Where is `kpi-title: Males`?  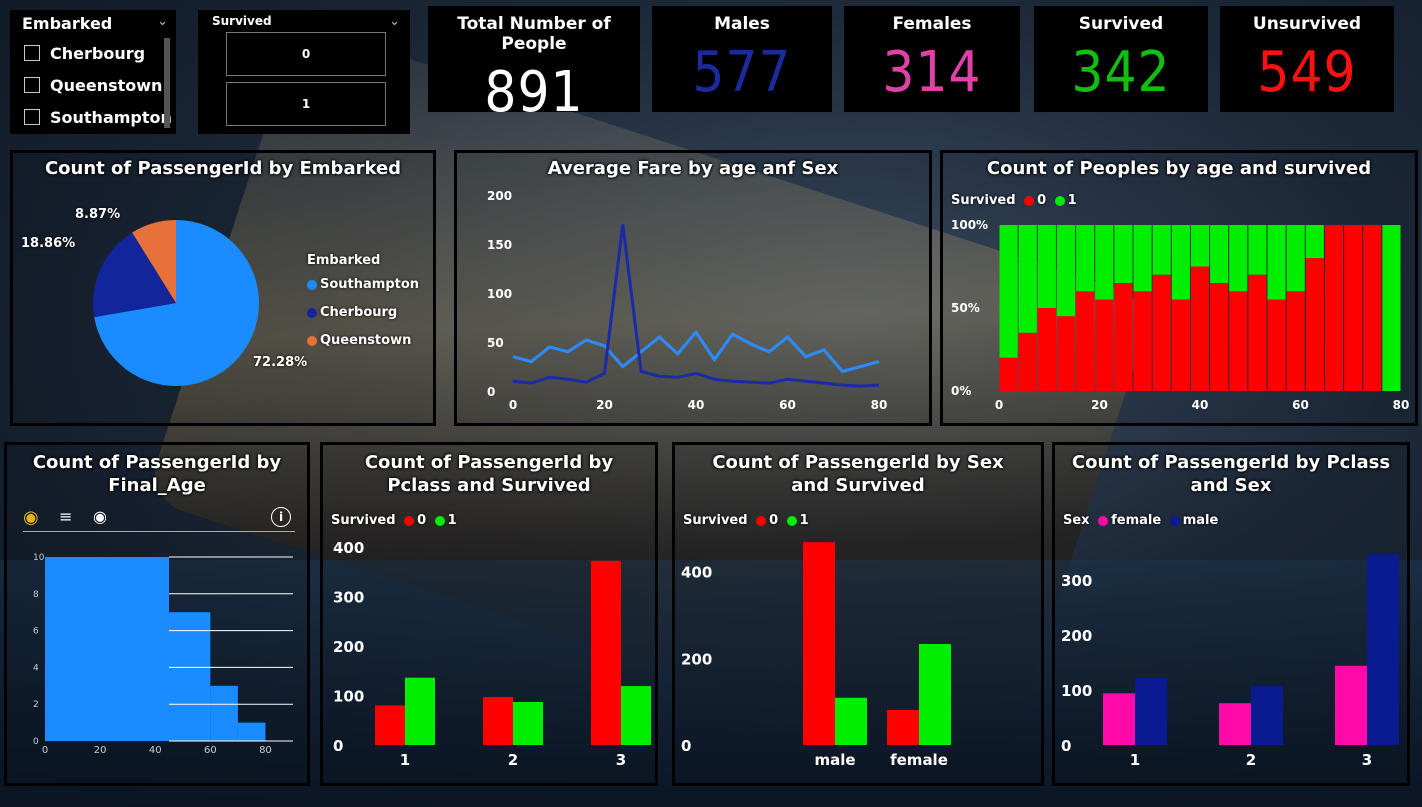
kpi-title: Males is located at coordinates (742, 24).